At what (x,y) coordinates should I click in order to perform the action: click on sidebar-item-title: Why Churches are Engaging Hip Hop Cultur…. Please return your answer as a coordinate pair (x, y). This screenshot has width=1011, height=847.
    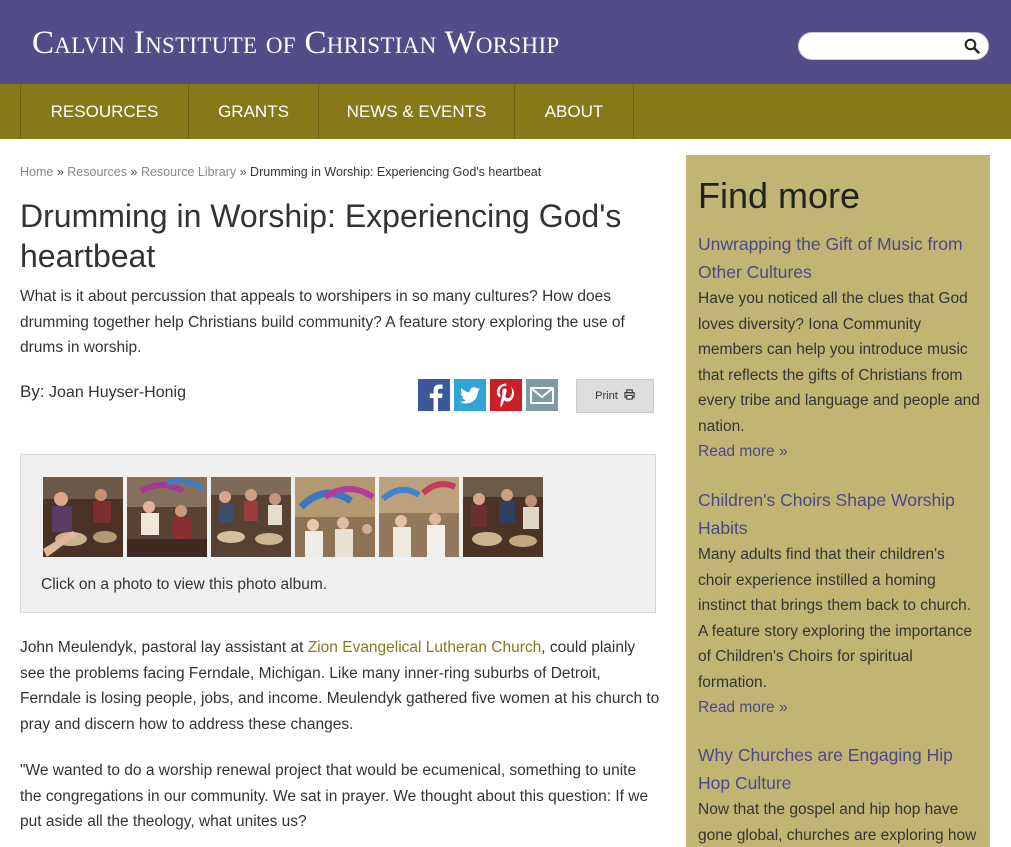
    Looking at the image, I should click on (839, 769).